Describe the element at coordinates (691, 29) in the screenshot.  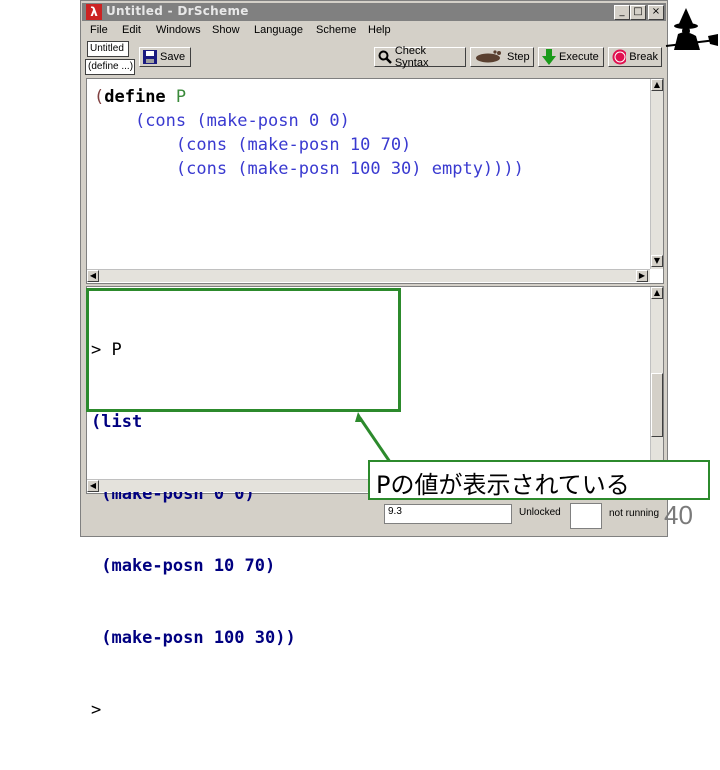
I see `witch-logo-icon` at that location.